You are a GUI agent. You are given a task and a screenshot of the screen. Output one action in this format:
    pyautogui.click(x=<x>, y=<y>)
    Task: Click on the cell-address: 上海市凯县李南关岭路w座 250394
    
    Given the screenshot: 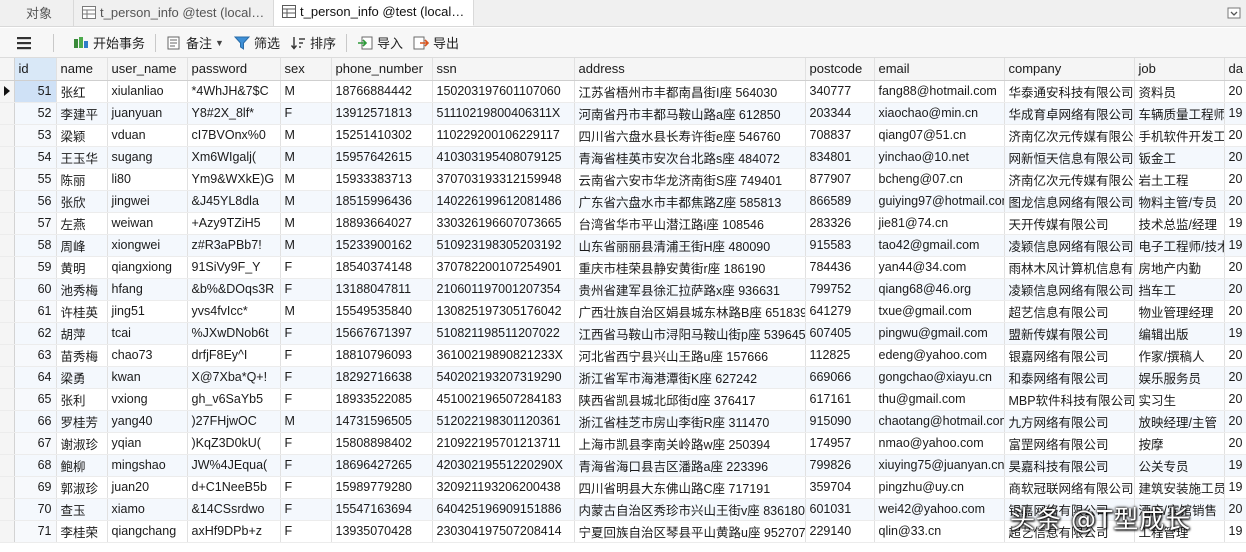 What is the action you would take?
    pyautogui.click(x=690, y=443)
    